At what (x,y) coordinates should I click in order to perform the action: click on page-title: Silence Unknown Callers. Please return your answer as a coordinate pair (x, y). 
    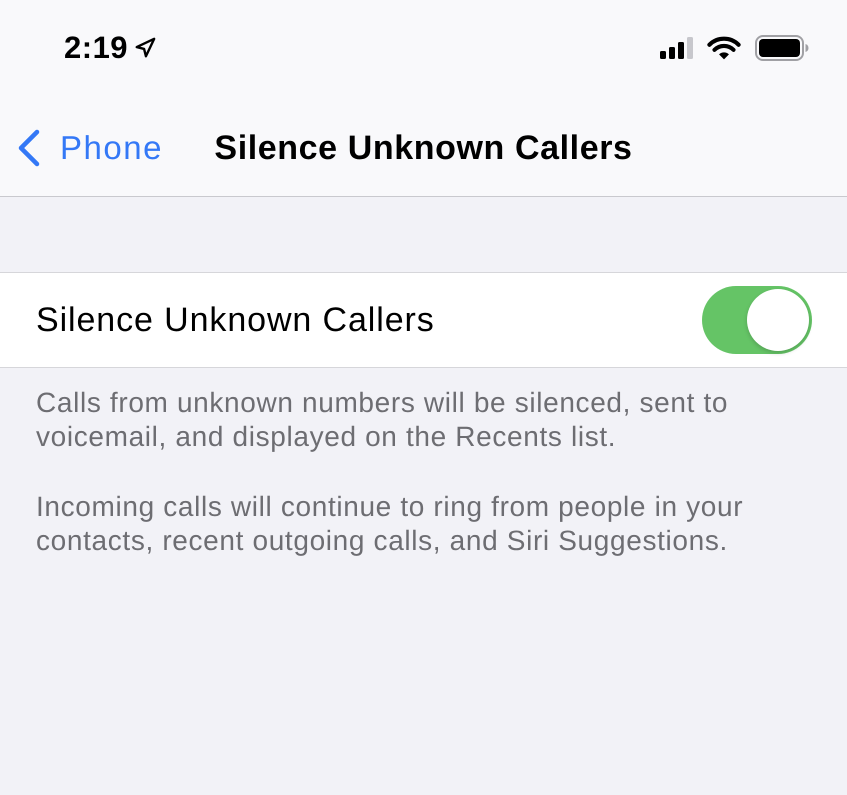
    Looking at the image, I should click on (423, 148).